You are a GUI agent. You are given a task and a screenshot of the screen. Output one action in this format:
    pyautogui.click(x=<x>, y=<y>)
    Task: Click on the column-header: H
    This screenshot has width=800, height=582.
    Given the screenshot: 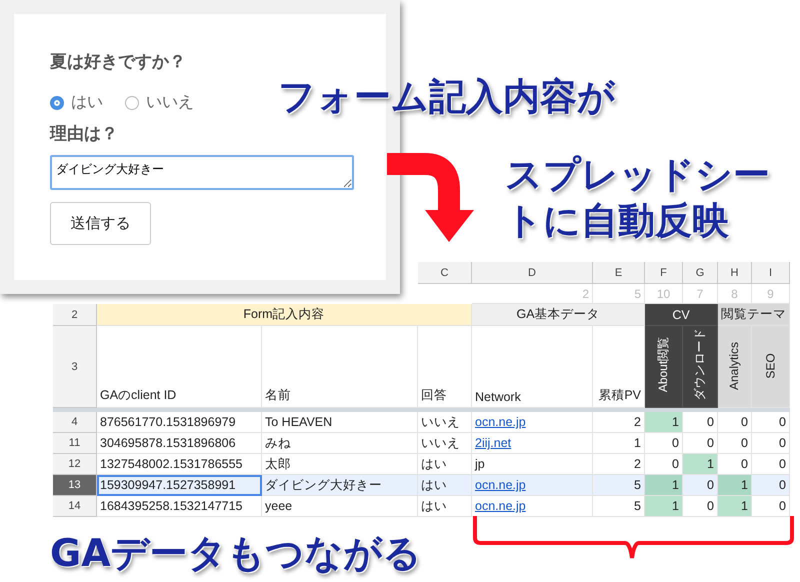 What is the action you would take?
    pyautogui.click(x=735, y=273)
    